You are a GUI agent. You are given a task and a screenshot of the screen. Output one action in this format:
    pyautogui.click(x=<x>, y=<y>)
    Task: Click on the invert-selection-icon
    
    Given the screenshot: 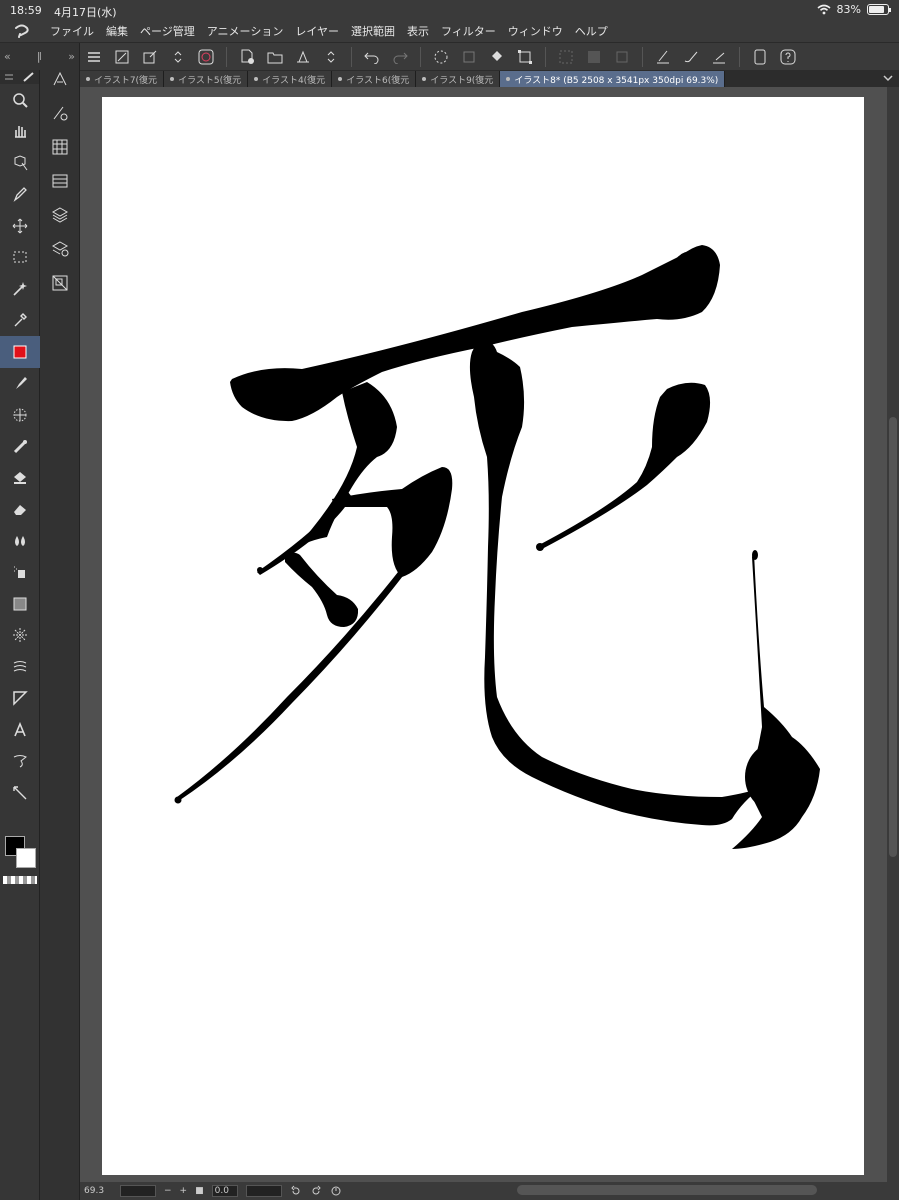 What is the action you would take?
    pyautogui.click(x=594, y=57)
    